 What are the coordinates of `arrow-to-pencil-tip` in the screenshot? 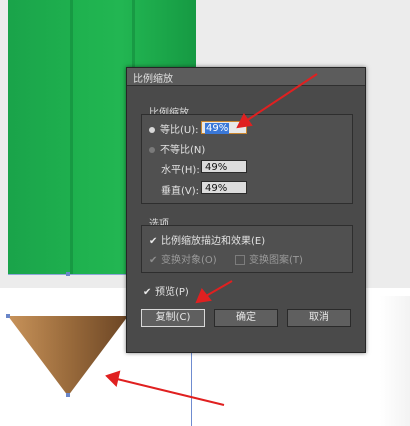 It's located at (170, 392).